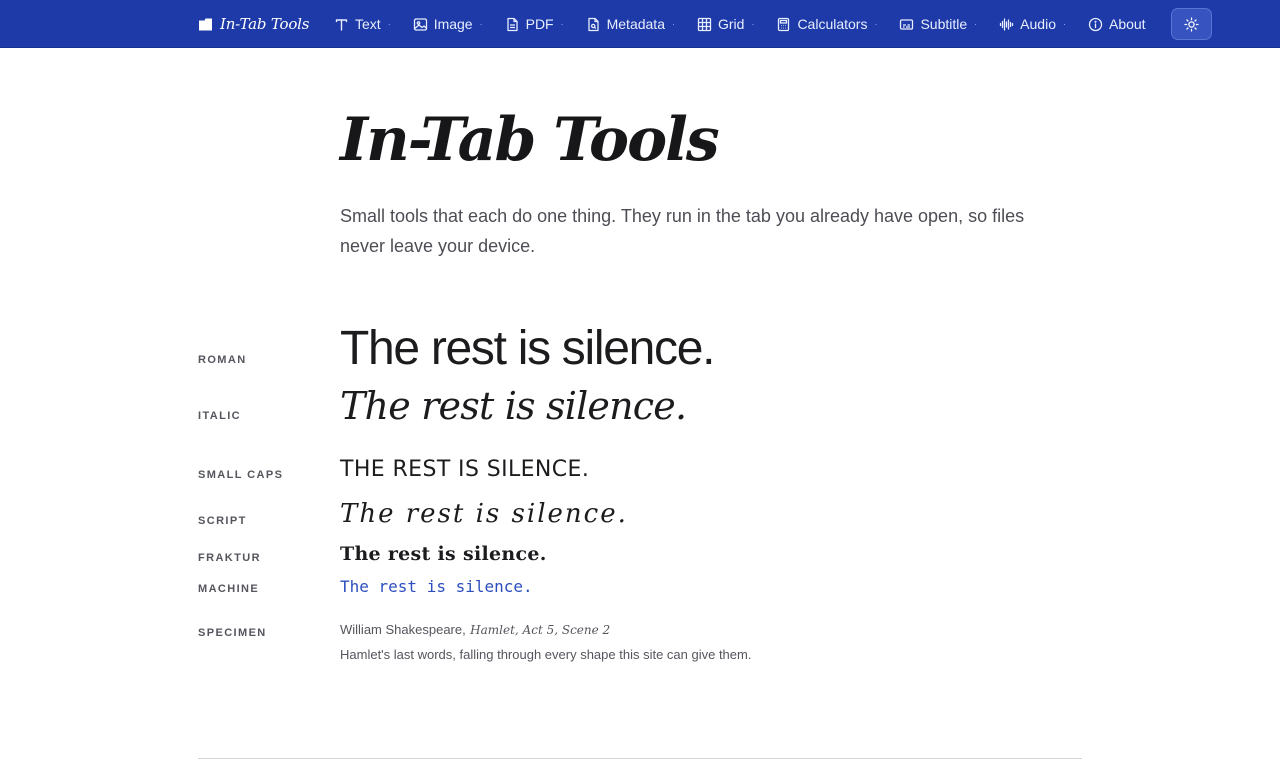 This screenshot has width=1280, height=760. I want to click on nav-item-text: Text ·, so click(362, 24).